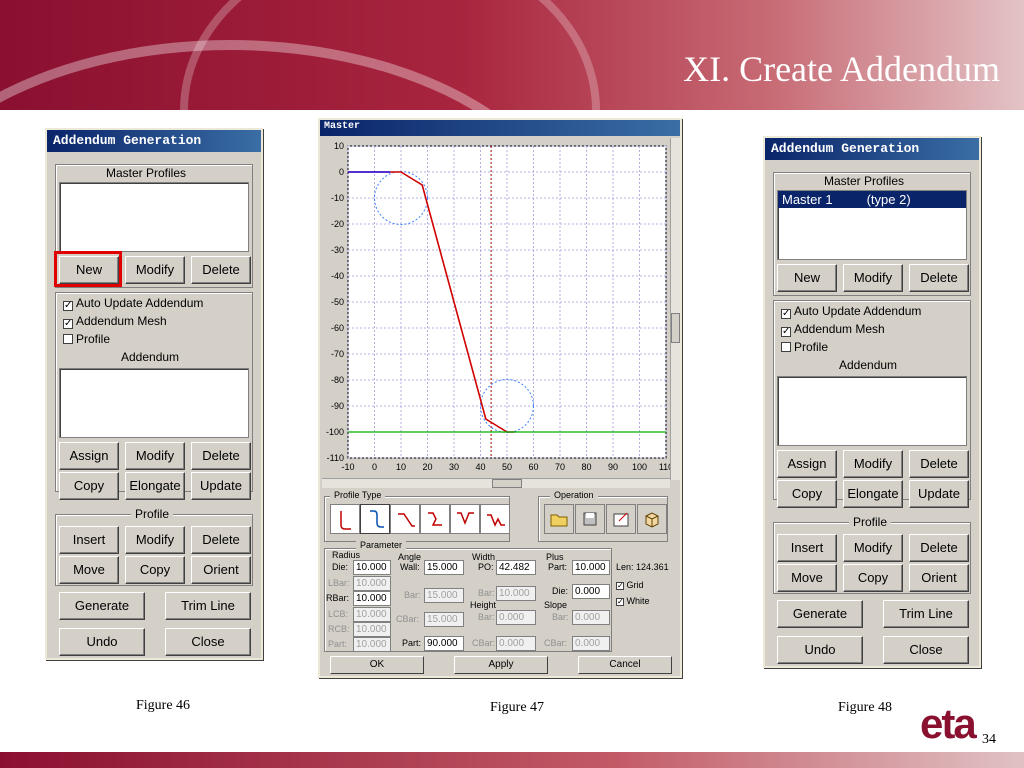 The height and width of the screenshot is (768, 1024). I want to click on edit-box-icon, so click(621, 519).